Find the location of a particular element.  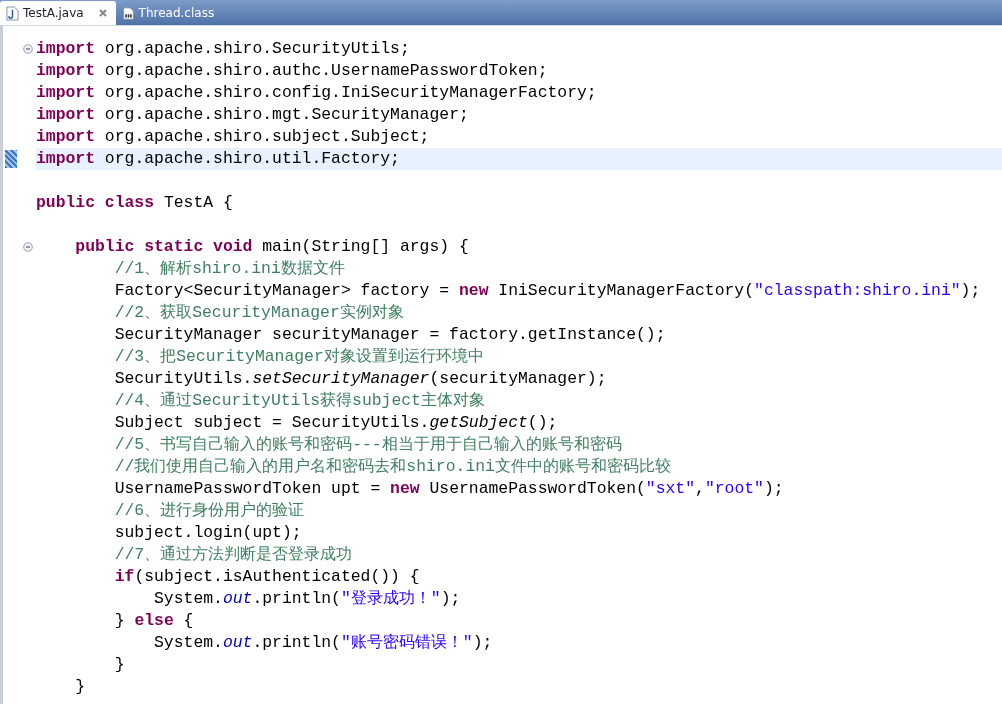

code-line: if(subject.isAuthenticated()) { is located at coordinates (266, 577).